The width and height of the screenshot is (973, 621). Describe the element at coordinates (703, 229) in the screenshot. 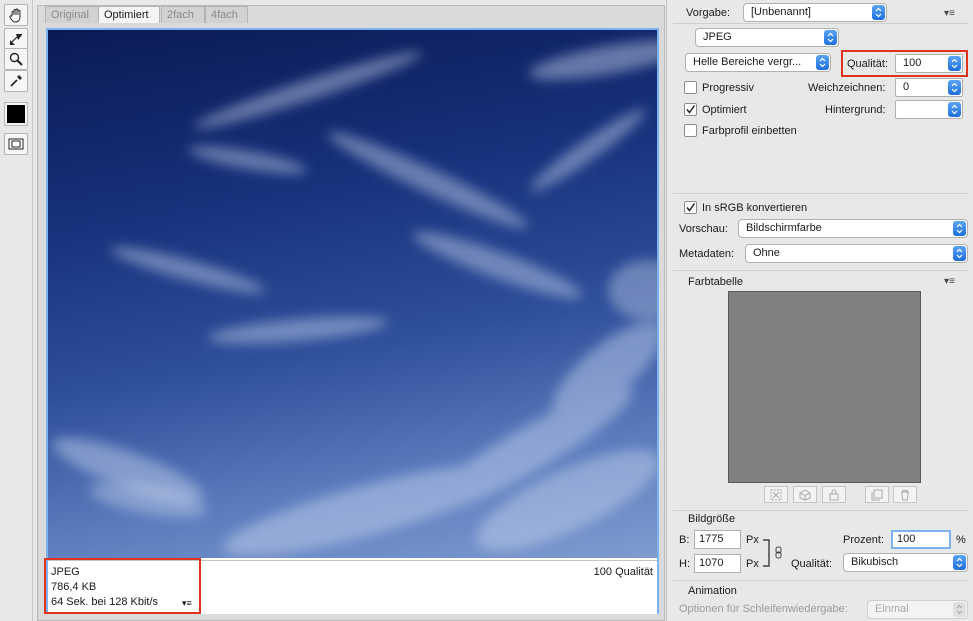

I see `vorschau-label: Vorschau:` at that location.